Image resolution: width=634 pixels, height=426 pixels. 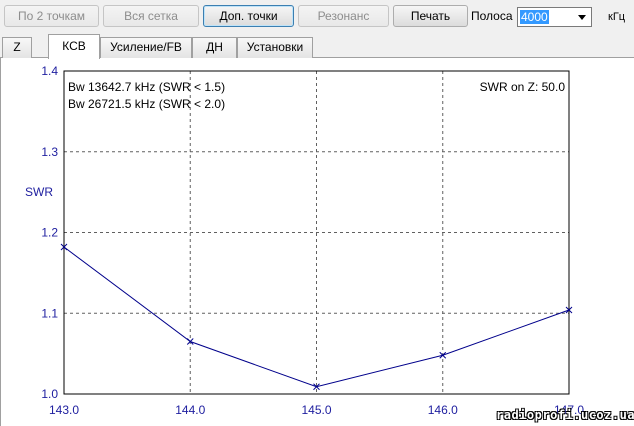 I want to click on band-select: 4000, so click(x=554, y=17).